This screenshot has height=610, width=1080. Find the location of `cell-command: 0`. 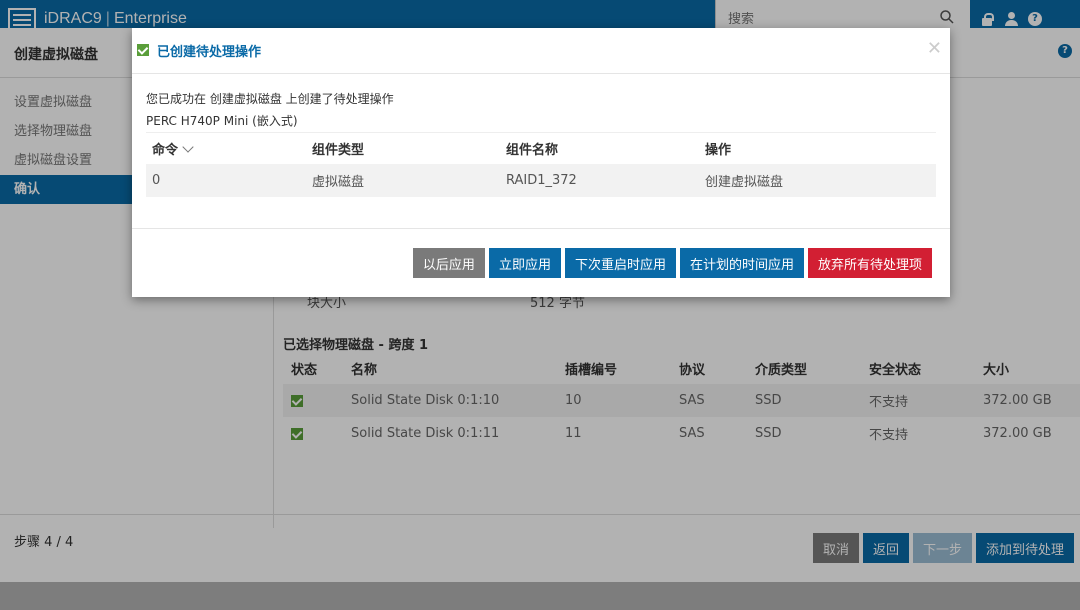

cell-command: 0 is located at coordinates (226, 180).